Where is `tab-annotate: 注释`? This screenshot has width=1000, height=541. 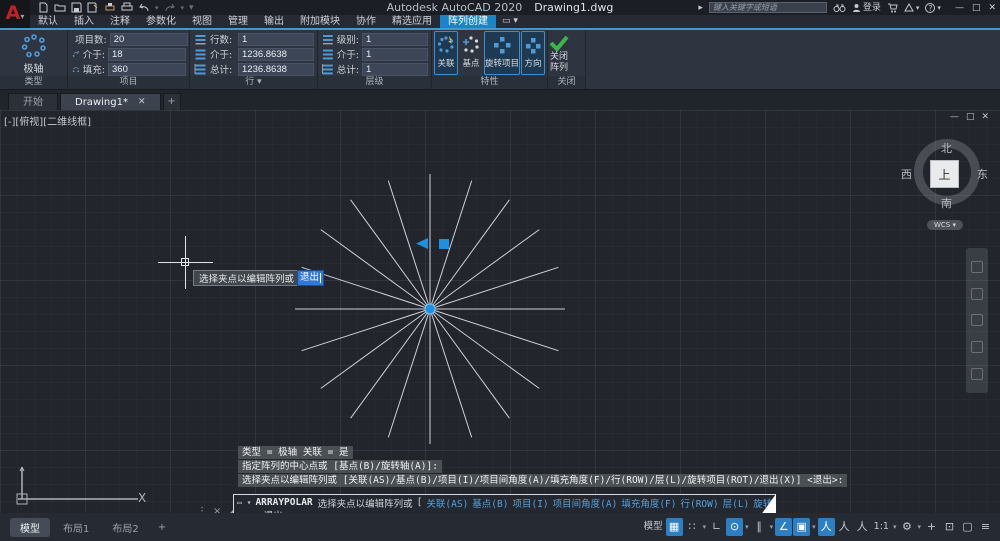 tab-annotate: 注释 is located at coordinates (120, 21).